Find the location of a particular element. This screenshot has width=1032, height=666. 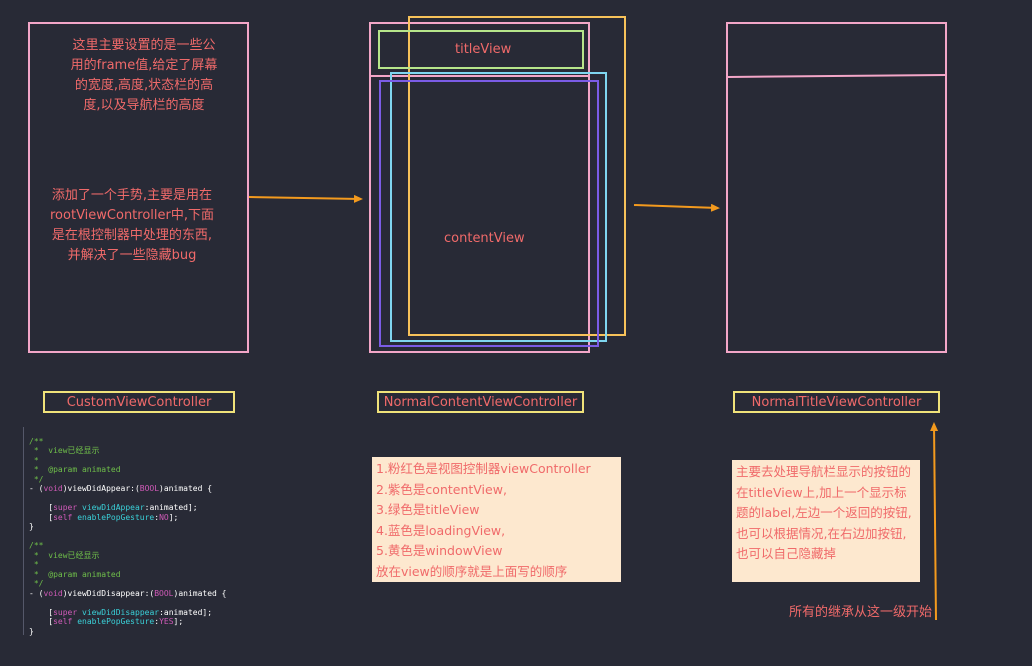

title-frame-divider is located at coordinates (836, 76).